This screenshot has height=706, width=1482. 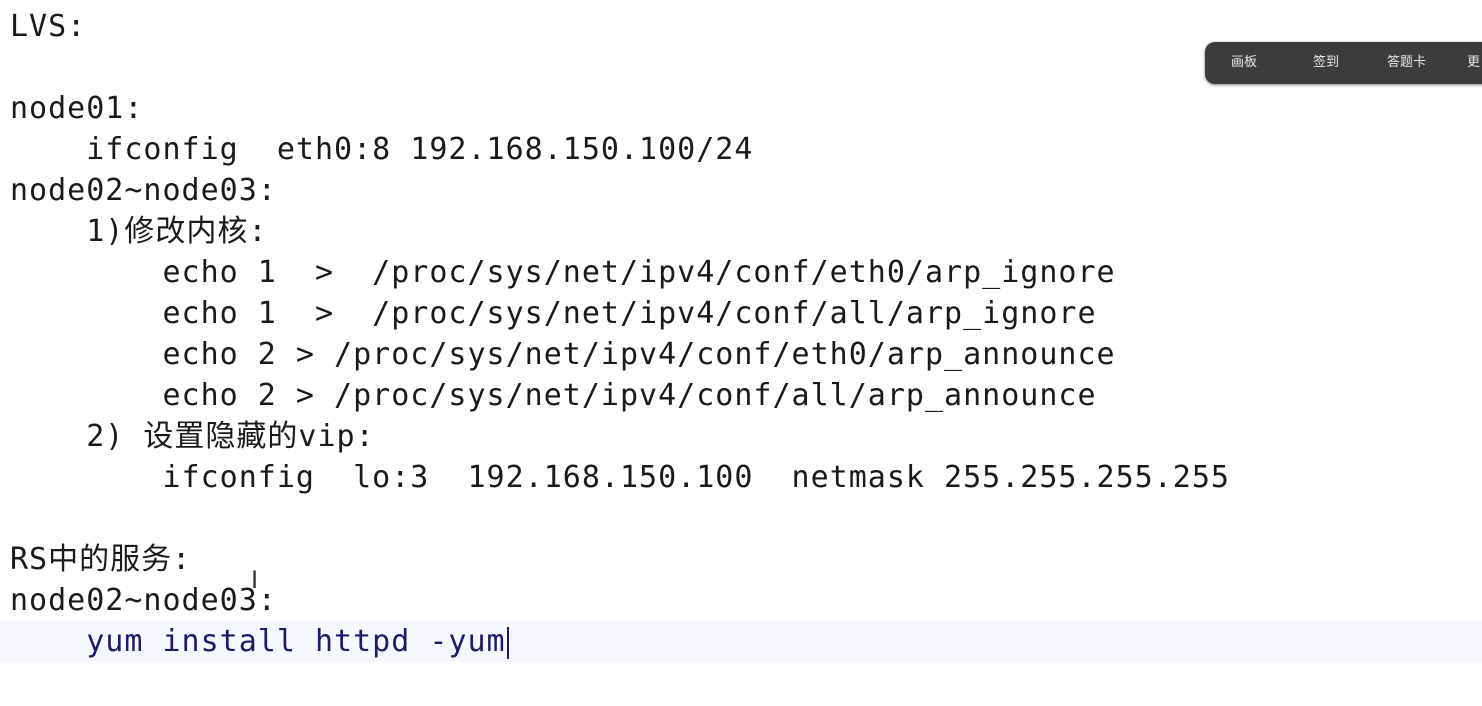 I want to click on editor-line: LVS:, so click(x=48, y=26).